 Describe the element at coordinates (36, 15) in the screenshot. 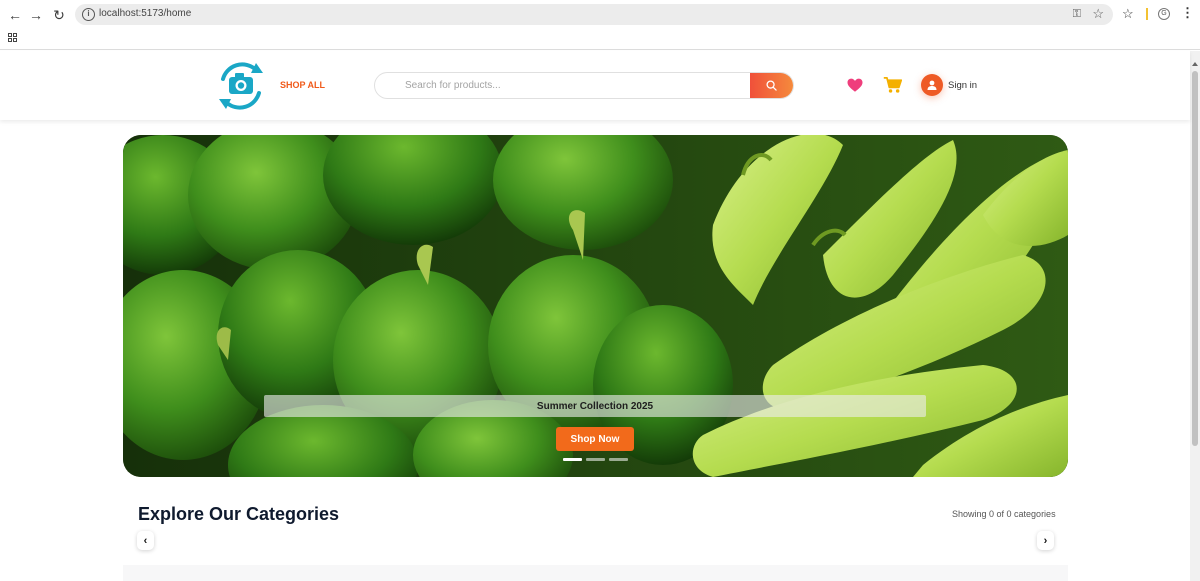

I see `forward-icon: →` at that location.